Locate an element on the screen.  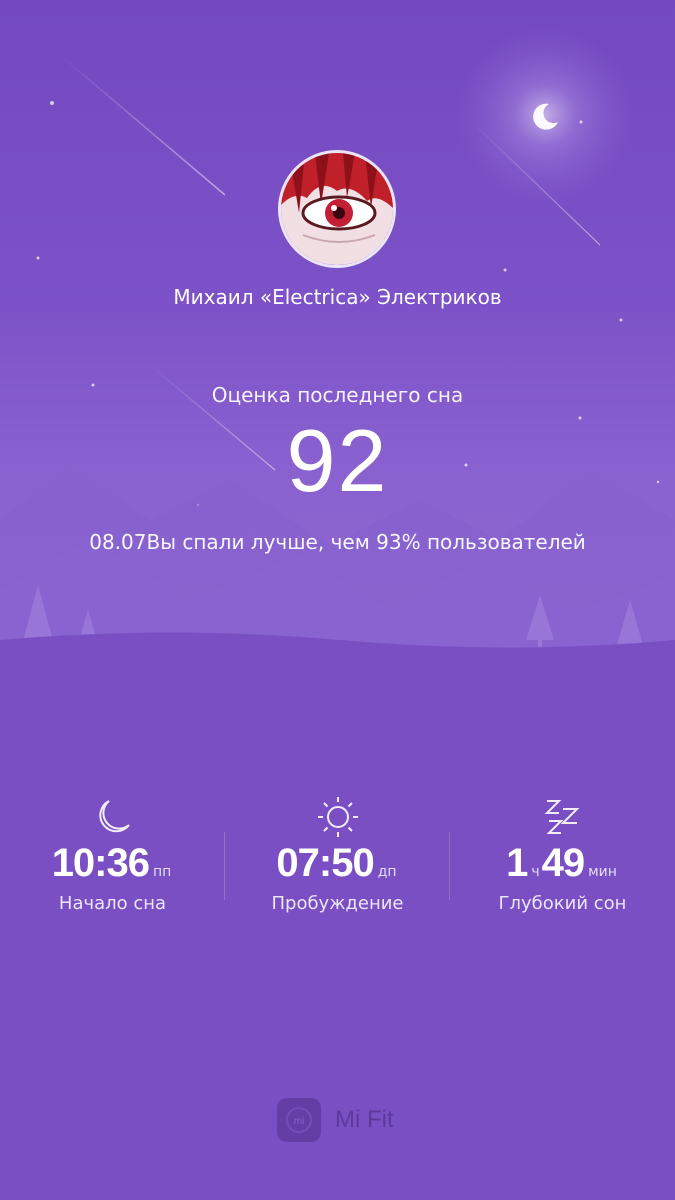
moon-sky-icon is located at coordinates (545, 116).